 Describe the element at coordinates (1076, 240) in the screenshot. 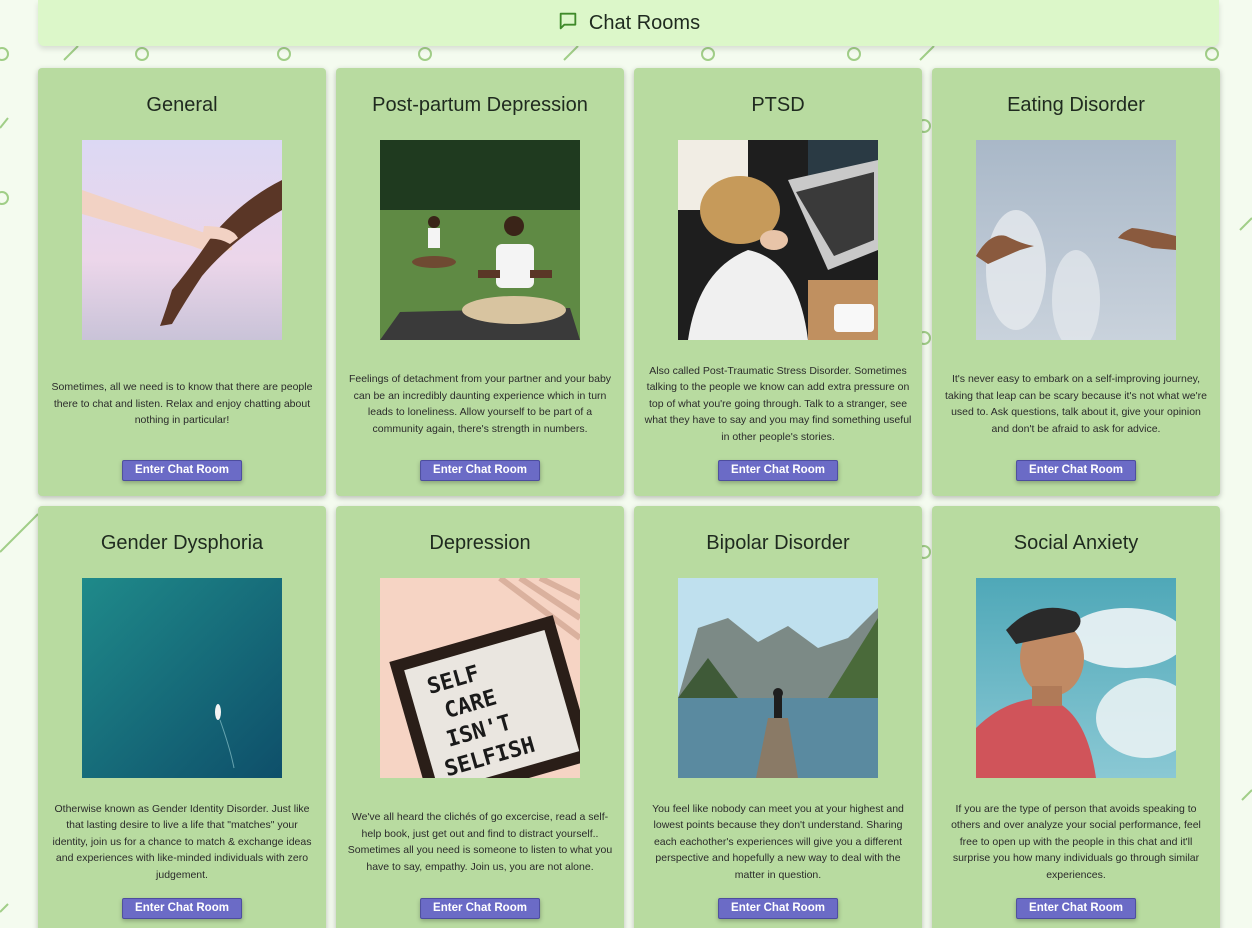

I see `reaching-hands-sky-image` at that location.